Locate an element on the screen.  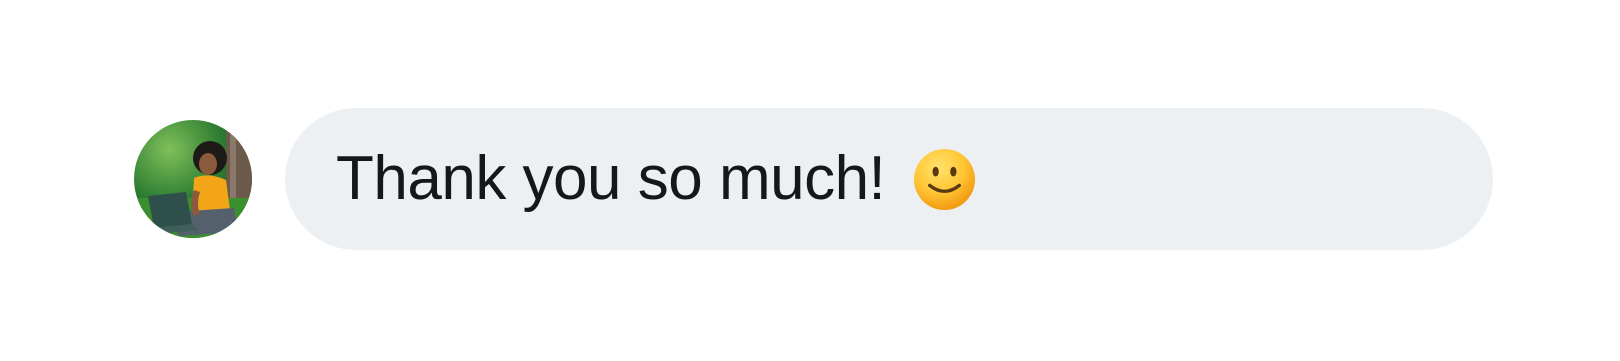
avatar is located at coordinates (193, 179).